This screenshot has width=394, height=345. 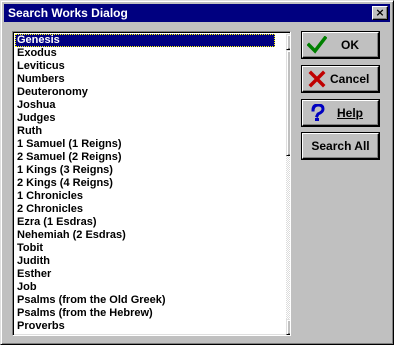 What do you see at coordinates (68, 13) in the screenshot?
I see `dialog-title: Search Works Dialog` at bounding box center [68, 13].